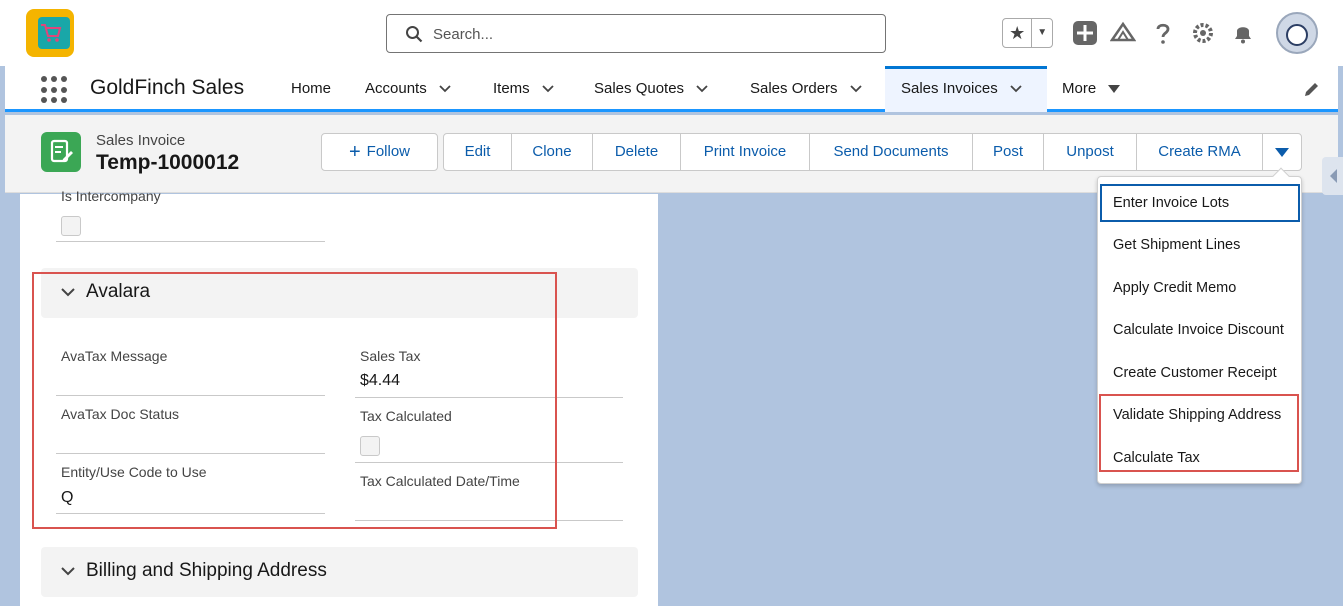  I want to click on favorites-button-group: ★ ▼, so click(1027, 33).